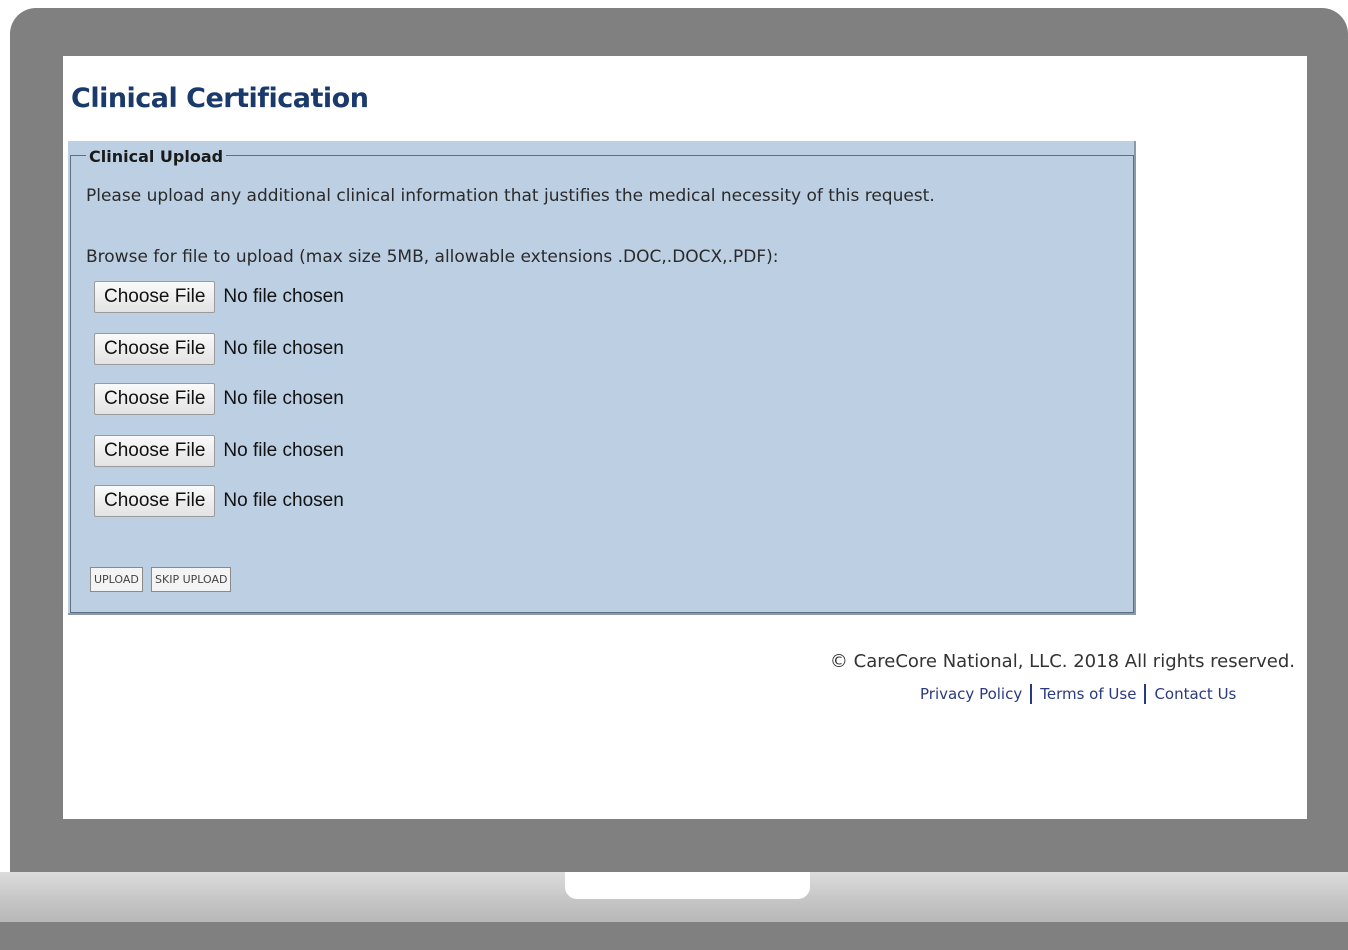 This screenshot has width=1348, height=950. Describe the element at coordinates (191, 579) in the screenshot. I see `skip-upload-button: SKIP UPLOAD` at that location.